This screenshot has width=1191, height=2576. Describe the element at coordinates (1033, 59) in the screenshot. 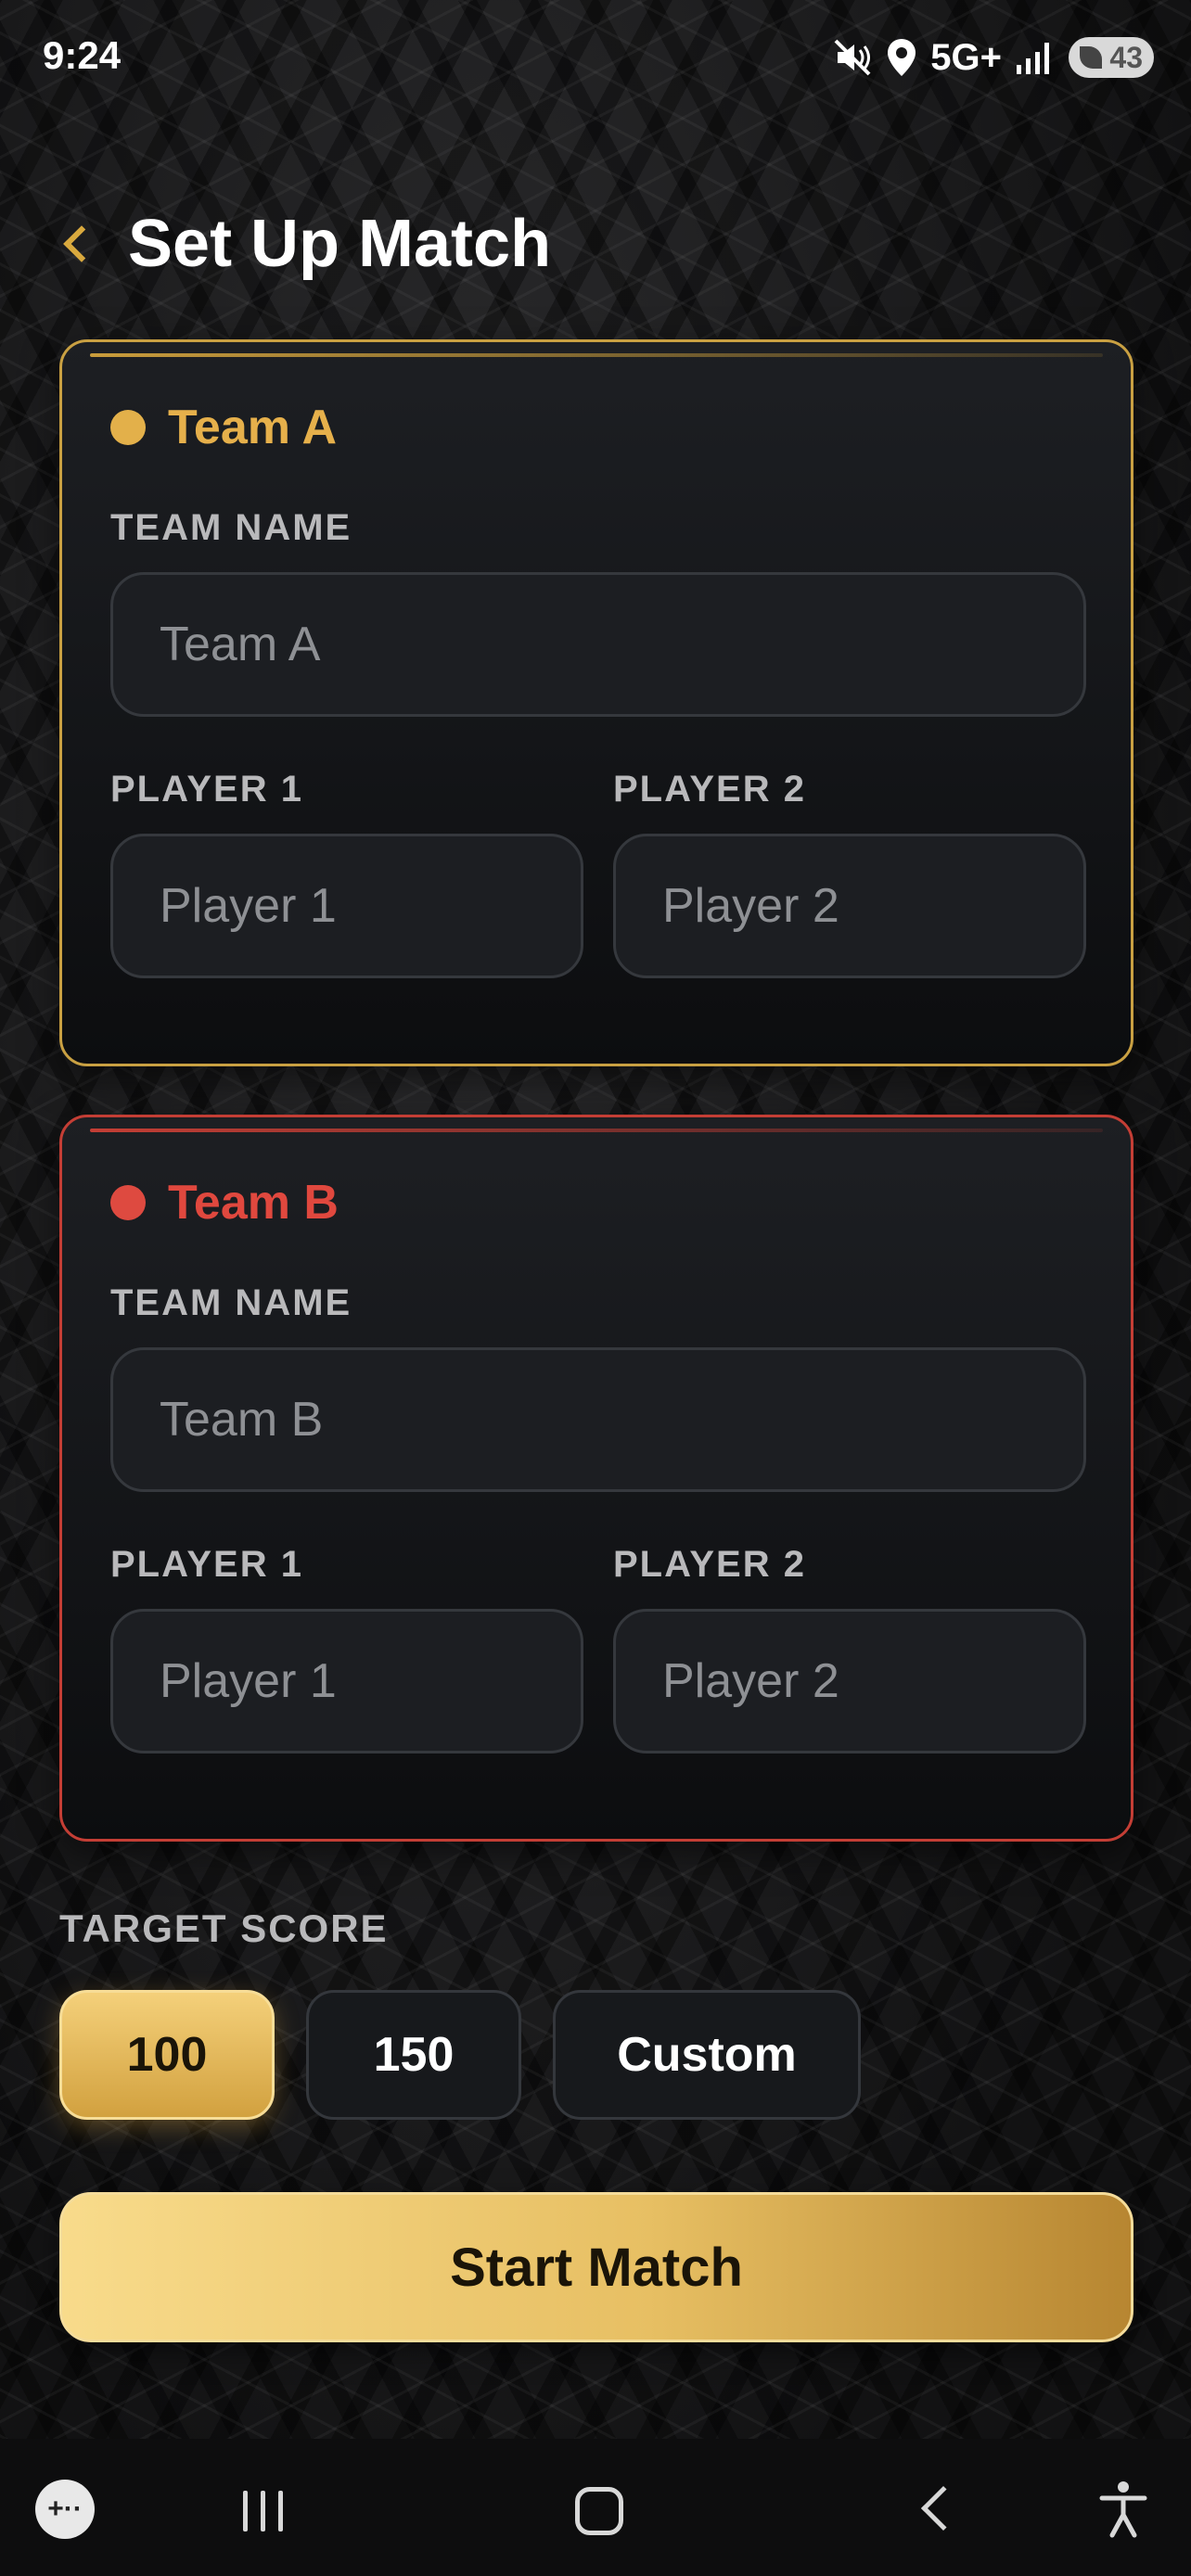

I see `signal-icon` at that location.